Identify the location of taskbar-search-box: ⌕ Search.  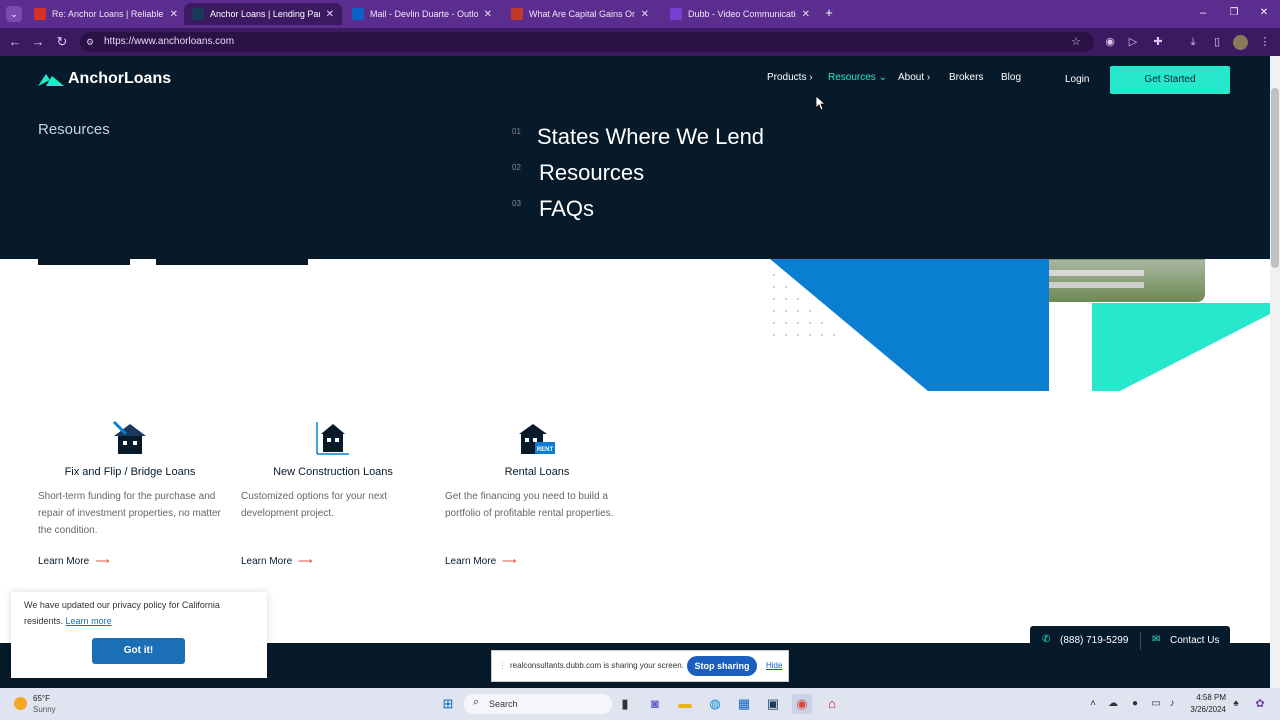
(538, 704).